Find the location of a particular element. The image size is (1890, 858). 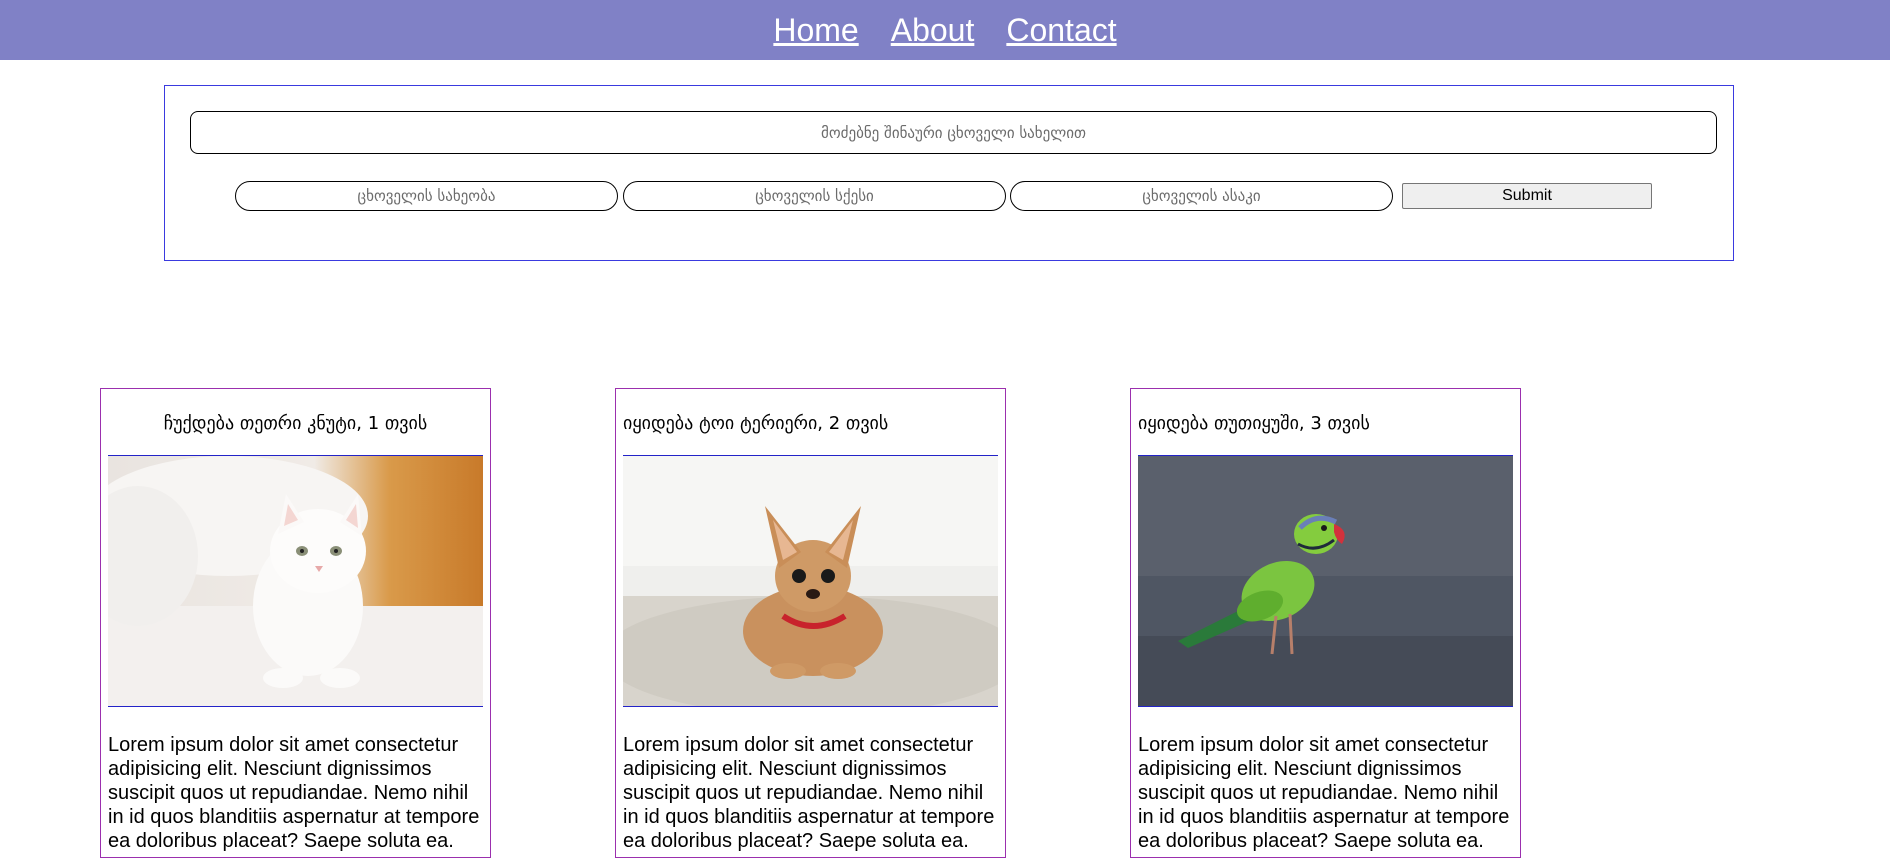

card-title: ჩუქდება თეთრი კნუტი, 1 თვის is located at coordinates (295, 423).